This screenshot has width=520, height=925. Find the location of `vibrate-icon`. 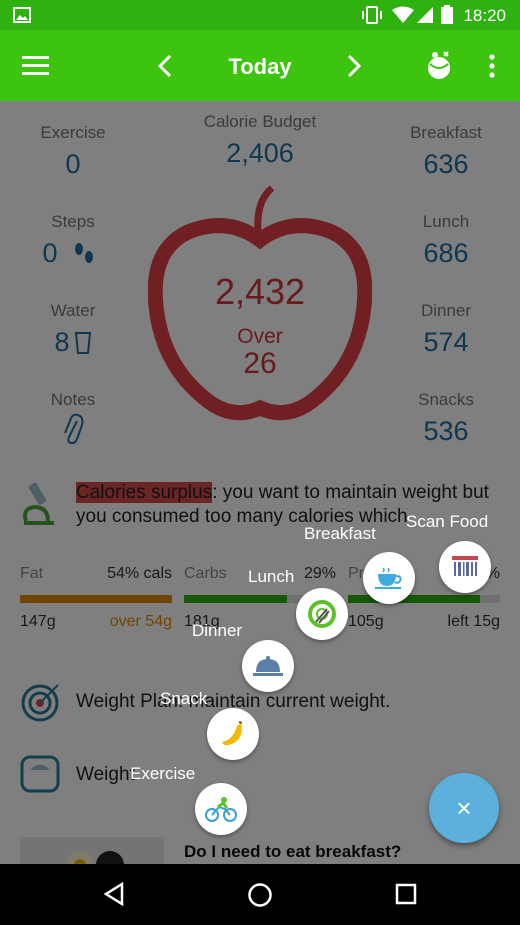

vibrate-icon is located at coordinates (372, 15).